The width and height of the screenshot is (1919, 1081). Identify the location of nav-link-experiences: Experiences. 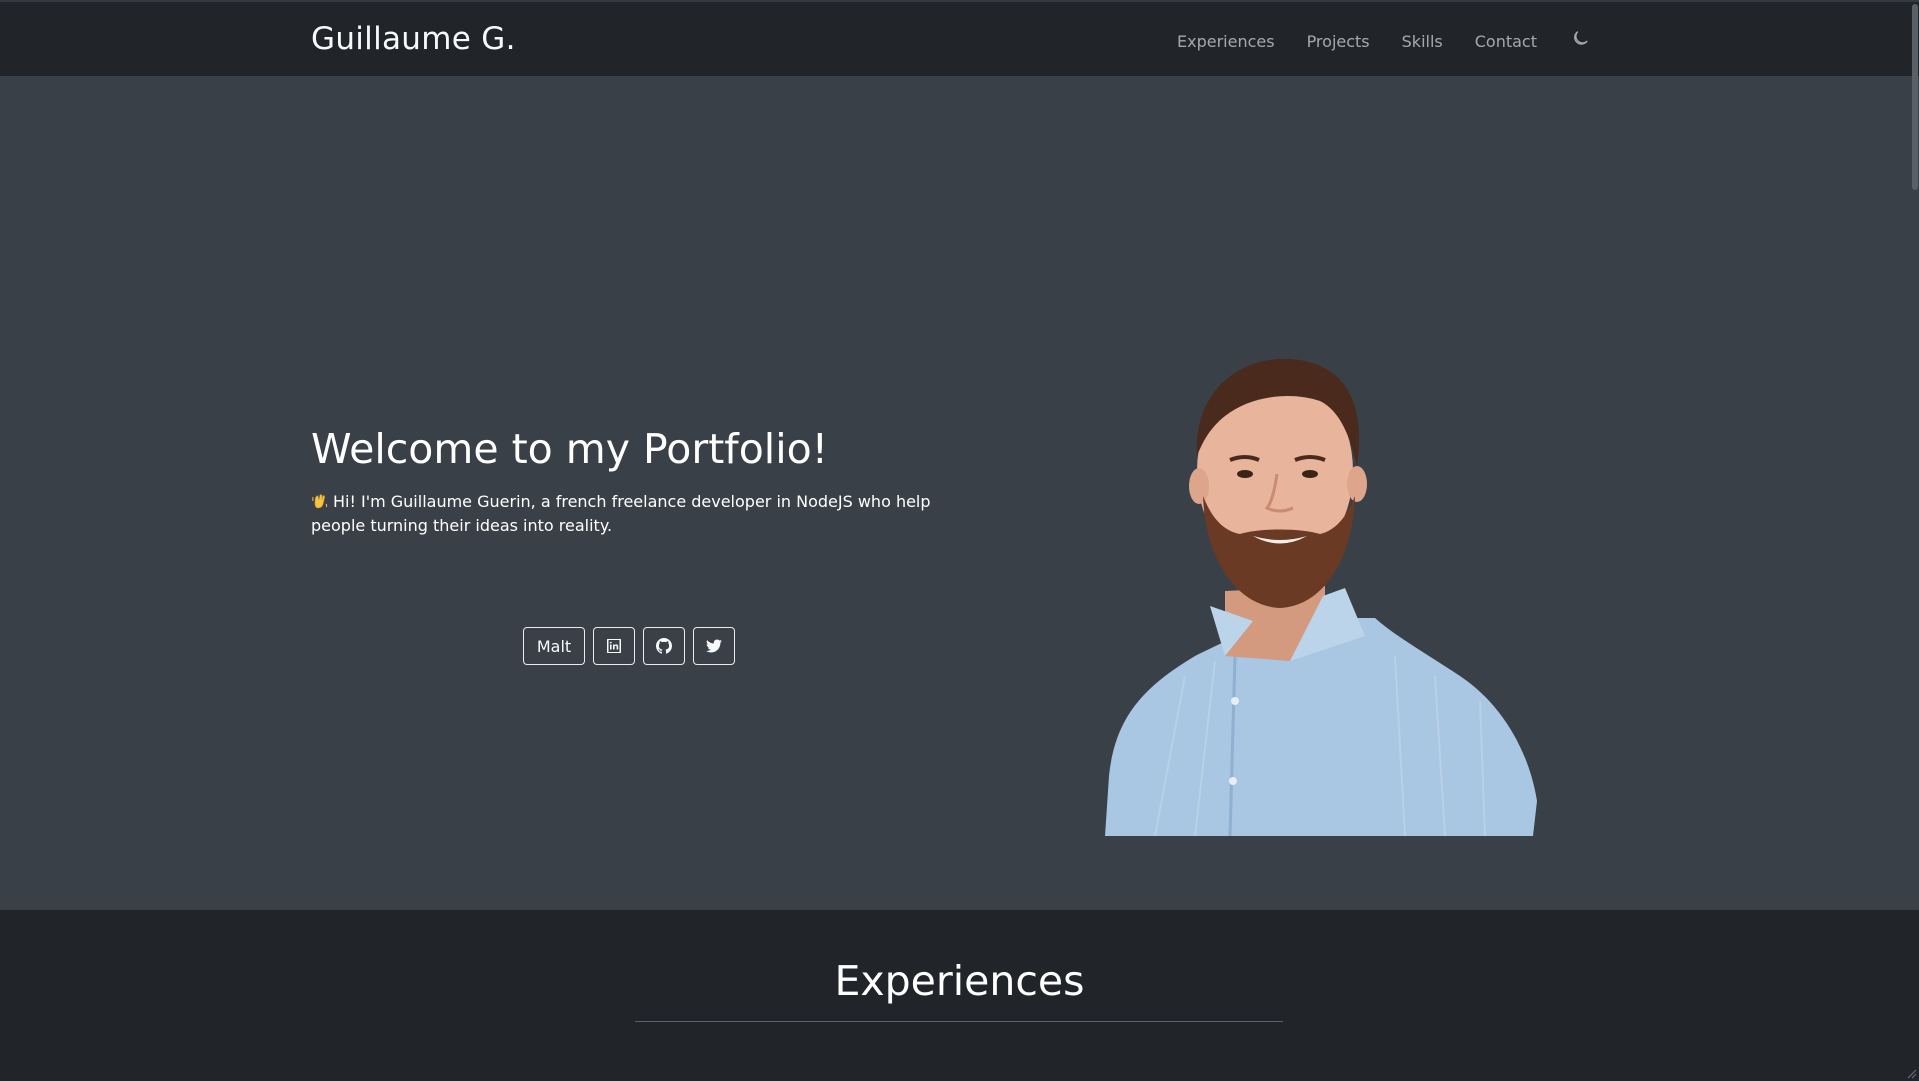
(1226, 41).